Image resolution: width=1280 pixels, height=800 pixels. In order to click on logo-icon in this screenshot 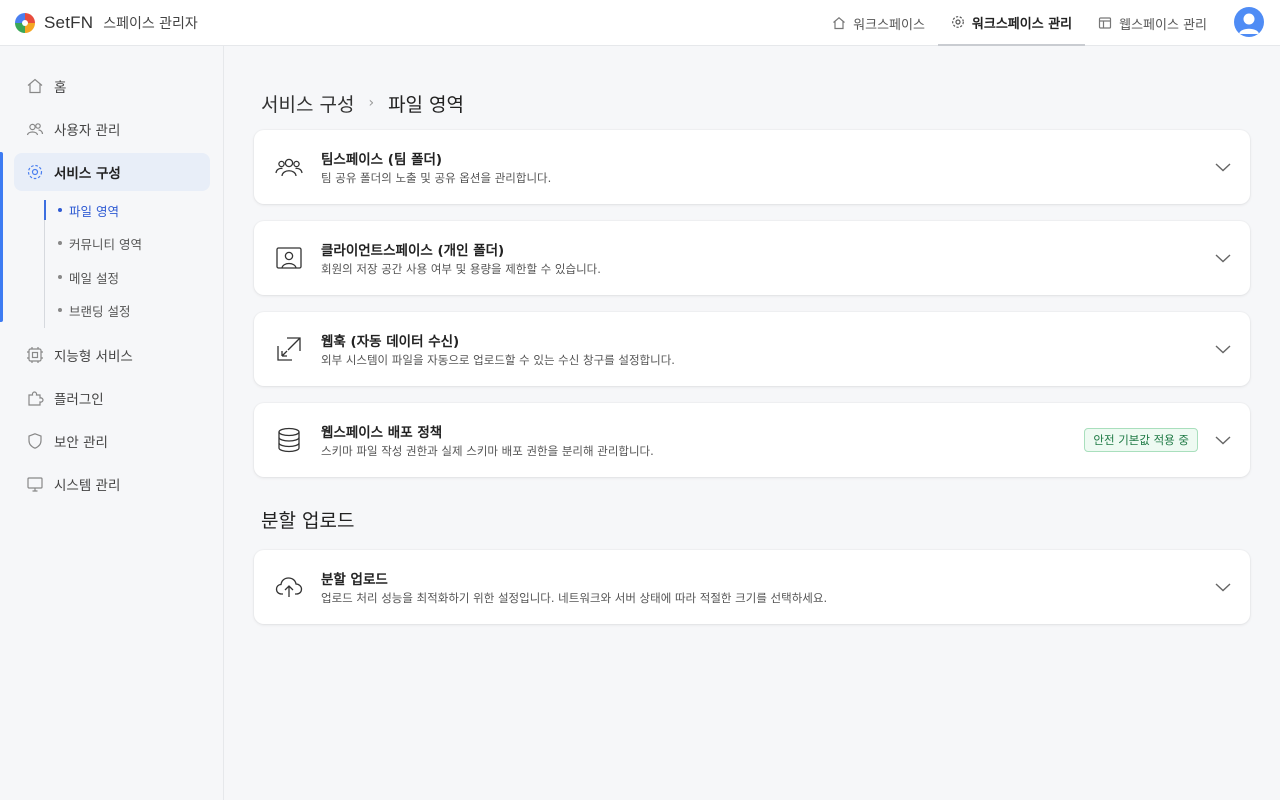, I will do `click(25, 23)`.